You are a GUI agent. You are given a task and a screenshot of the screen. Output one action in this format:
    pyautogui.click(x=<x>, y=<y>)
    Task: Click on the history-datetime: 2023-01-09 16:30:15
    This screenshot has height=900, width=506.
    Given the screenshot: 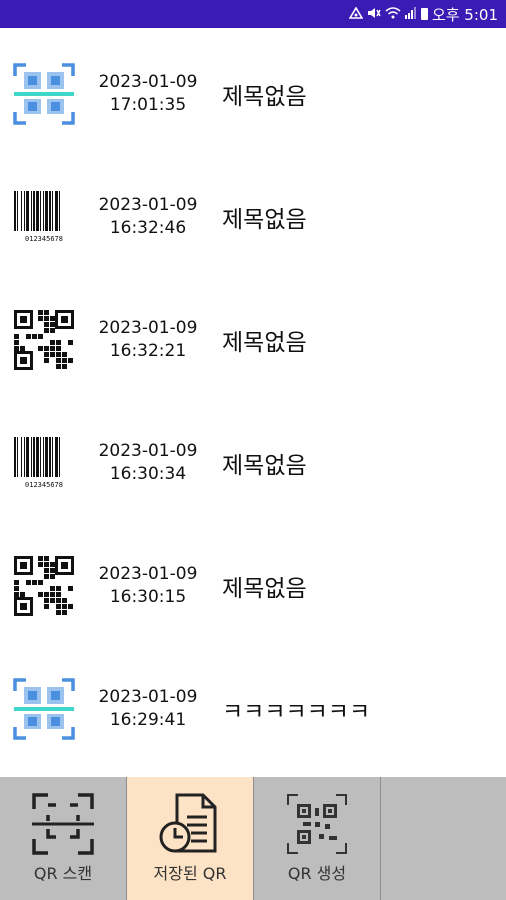 What is the action you would take?
    pyautogui.click(x=148, y=586)
    